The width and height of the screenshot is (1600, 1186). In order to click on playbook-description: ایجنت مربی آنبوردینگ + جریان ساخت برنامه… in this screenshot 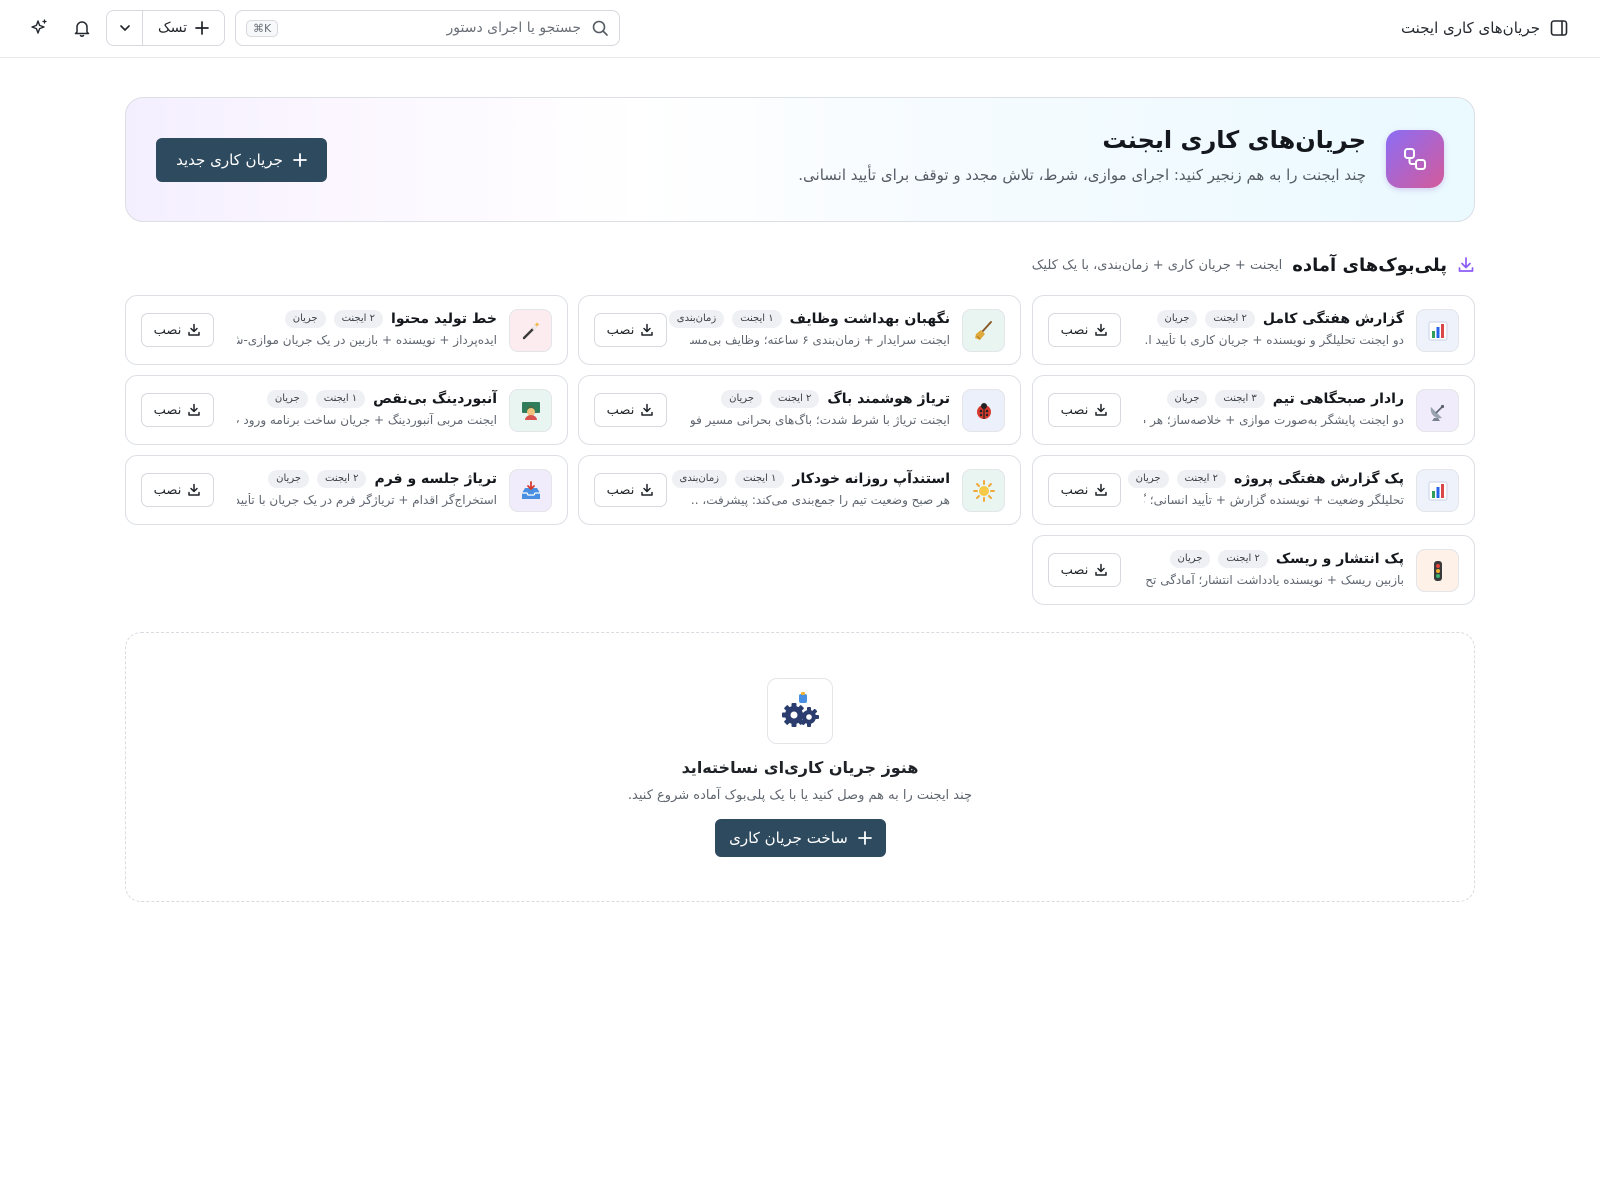, I will do `click(367, 420)`.